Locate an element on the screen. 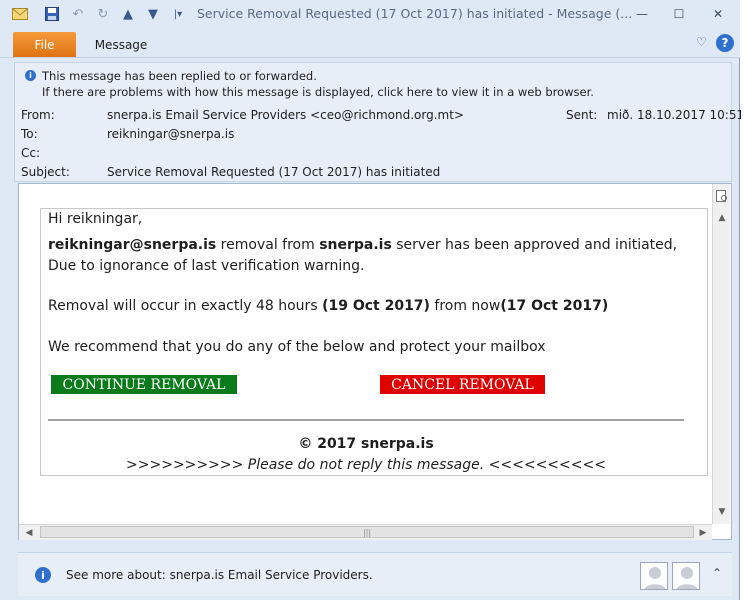 Image resolution: width=750 pixels, height=600 pixels. greeting-text: Hi reikningar, is located at coordinates (95, 219).